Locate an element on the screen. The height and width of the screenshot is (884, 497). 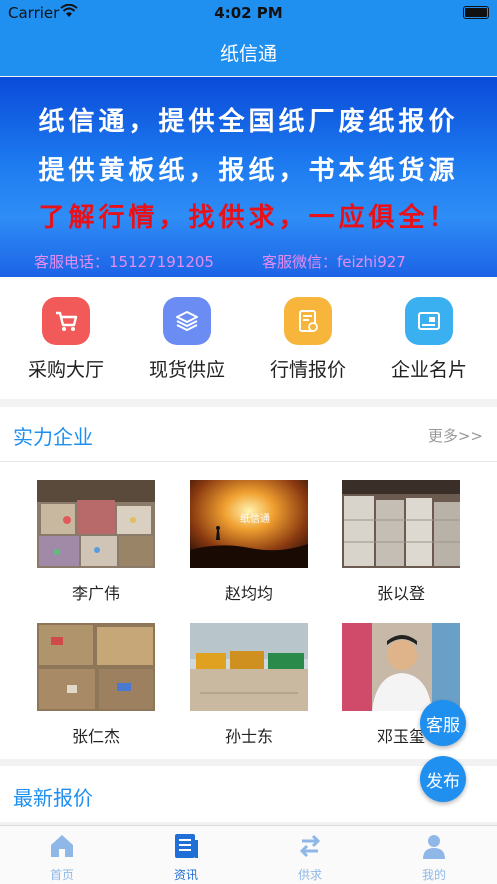
company-card: 李广伟 is located at coordinates (96, 542).